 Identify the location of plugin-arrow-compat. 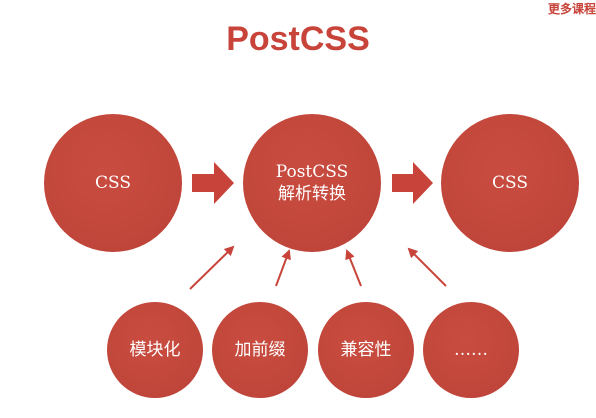
(353, 268).